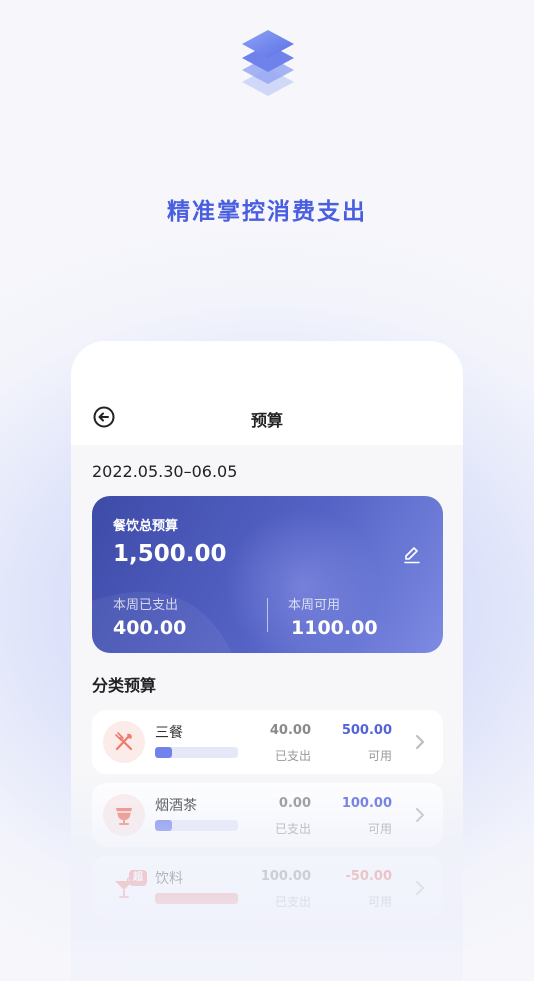 This screenshot has width=534, height=981. I want to click on category-row: 超 饮料 100.00 已支出 -50.00 可用, so click(267, 888).